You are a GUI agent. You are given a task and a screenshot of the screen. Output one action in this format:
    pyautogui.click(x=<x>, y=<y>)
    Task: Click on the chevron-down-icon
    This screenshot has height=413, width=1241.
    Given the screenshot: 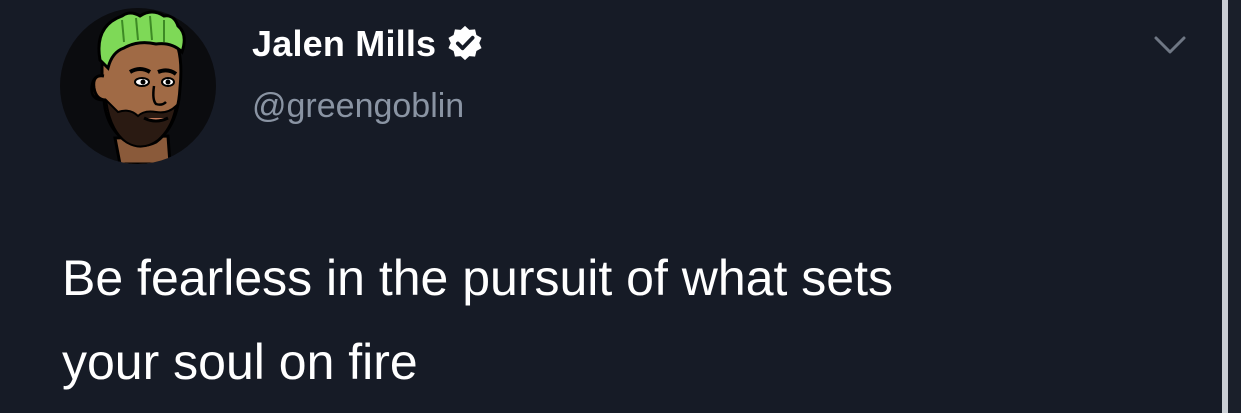 What is the action you would take?
    pyautogui.click(x=1170, y=45)
    